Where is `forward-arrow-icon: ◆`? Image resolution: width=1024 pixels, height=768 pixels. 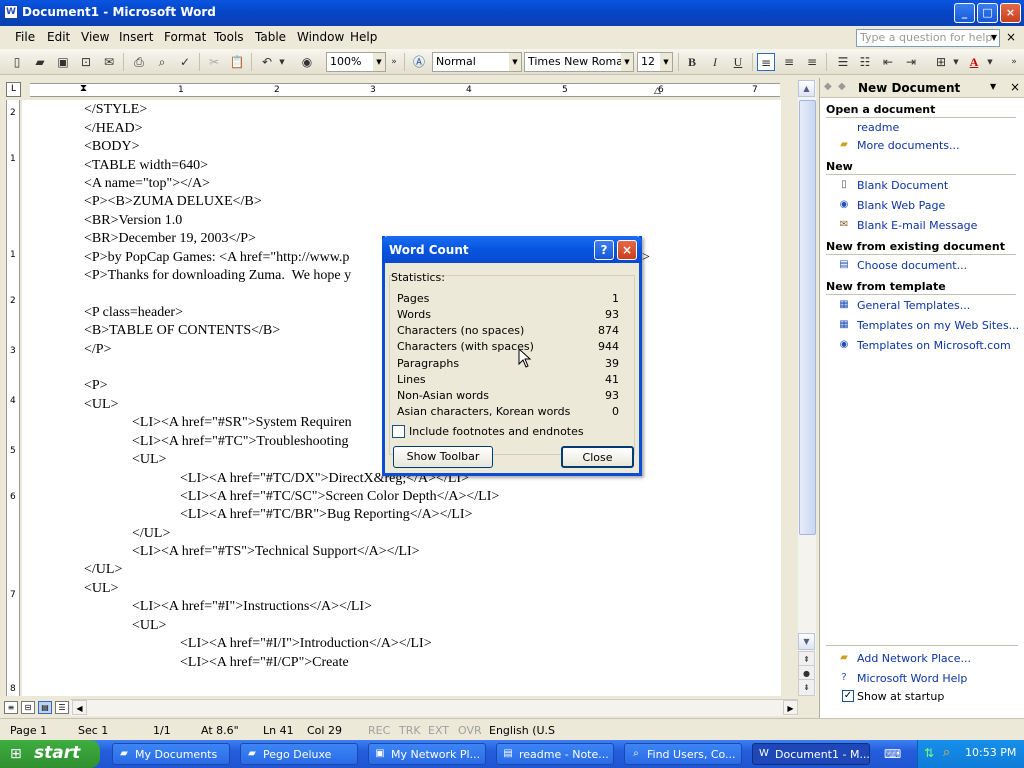
forward-arrow-icon: ◆ is located at coordinates (842, 86).